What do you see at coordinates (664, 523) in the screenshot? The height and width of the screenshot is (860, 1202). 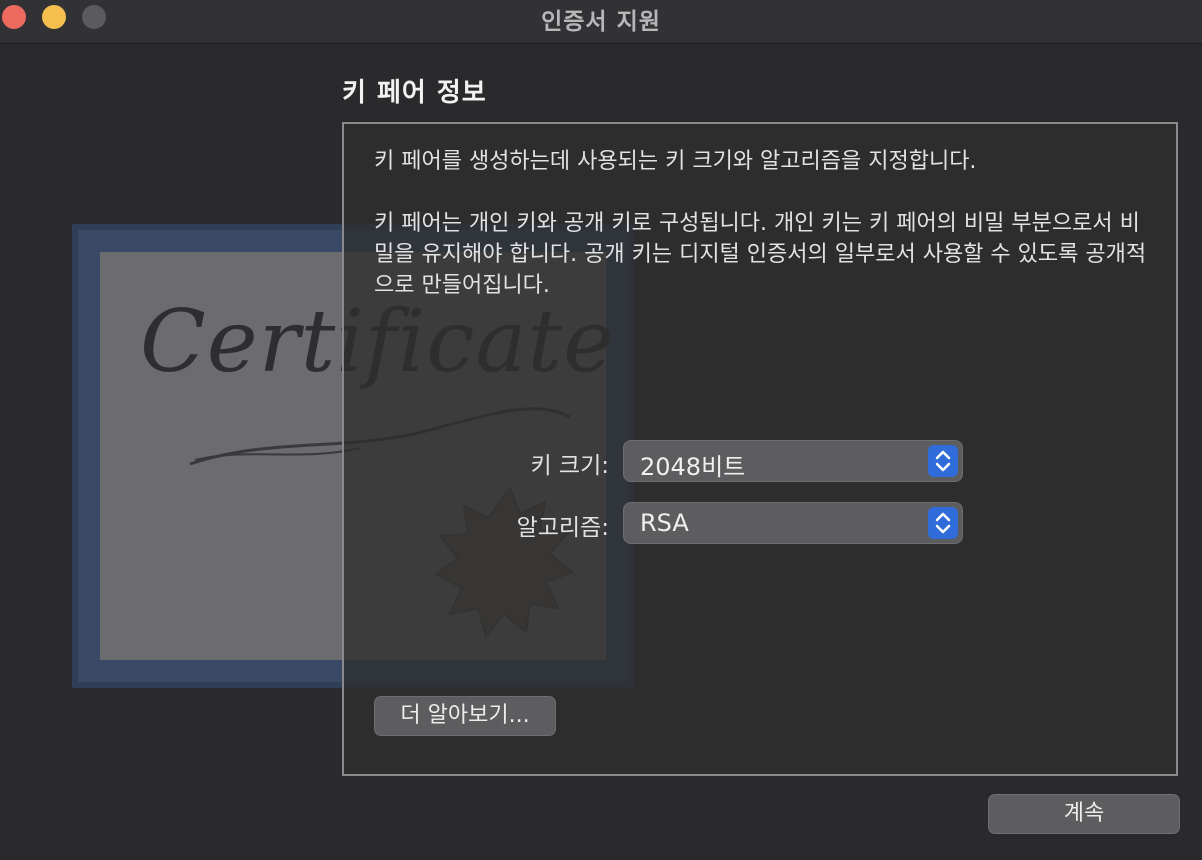 I see `algorithm-value: RSA` at bounding box center [664, 523].